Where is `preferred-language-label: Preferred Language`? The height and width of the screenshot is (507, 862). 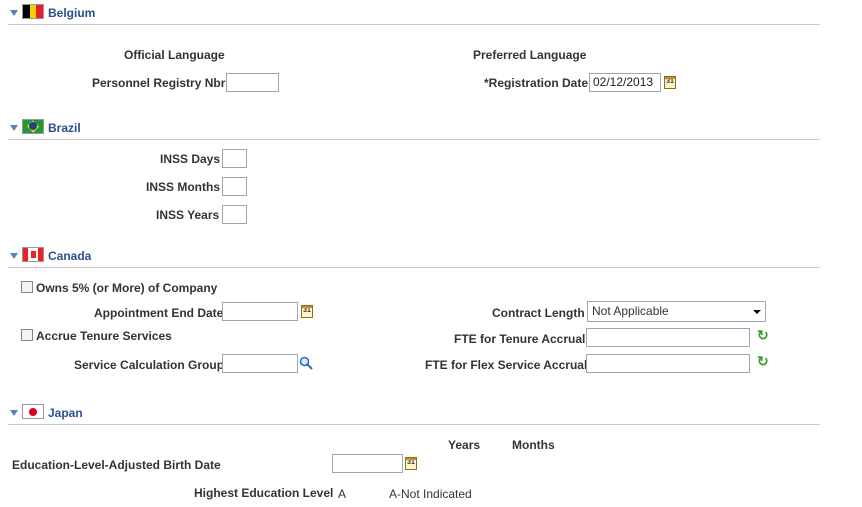
preferred-language-label: Preferred Language is located at coordinates (530, 55).